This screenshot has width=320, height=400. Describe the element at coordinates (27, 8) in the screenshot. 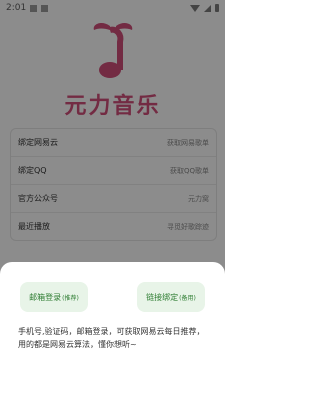

I see `status-left: 2:01` at that location.